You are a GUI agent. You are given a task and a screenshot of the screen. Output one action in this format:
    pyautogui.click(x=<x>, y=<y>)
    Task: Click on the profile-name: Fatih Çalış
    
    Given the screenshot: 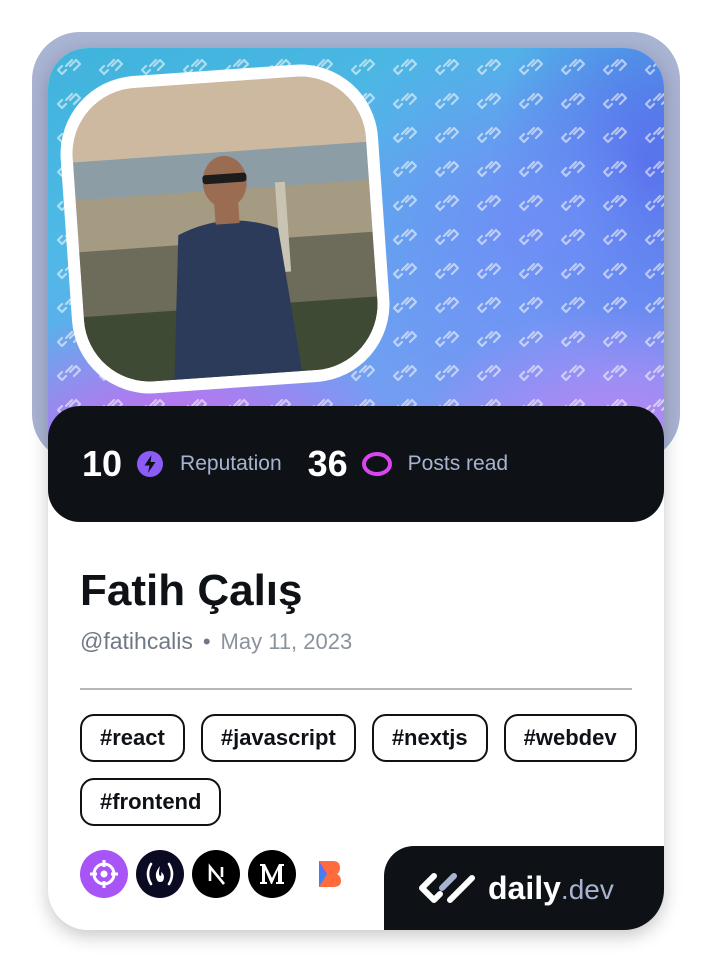 What is the action you would take?
    pyautogui.click(x=191, y=590)
    